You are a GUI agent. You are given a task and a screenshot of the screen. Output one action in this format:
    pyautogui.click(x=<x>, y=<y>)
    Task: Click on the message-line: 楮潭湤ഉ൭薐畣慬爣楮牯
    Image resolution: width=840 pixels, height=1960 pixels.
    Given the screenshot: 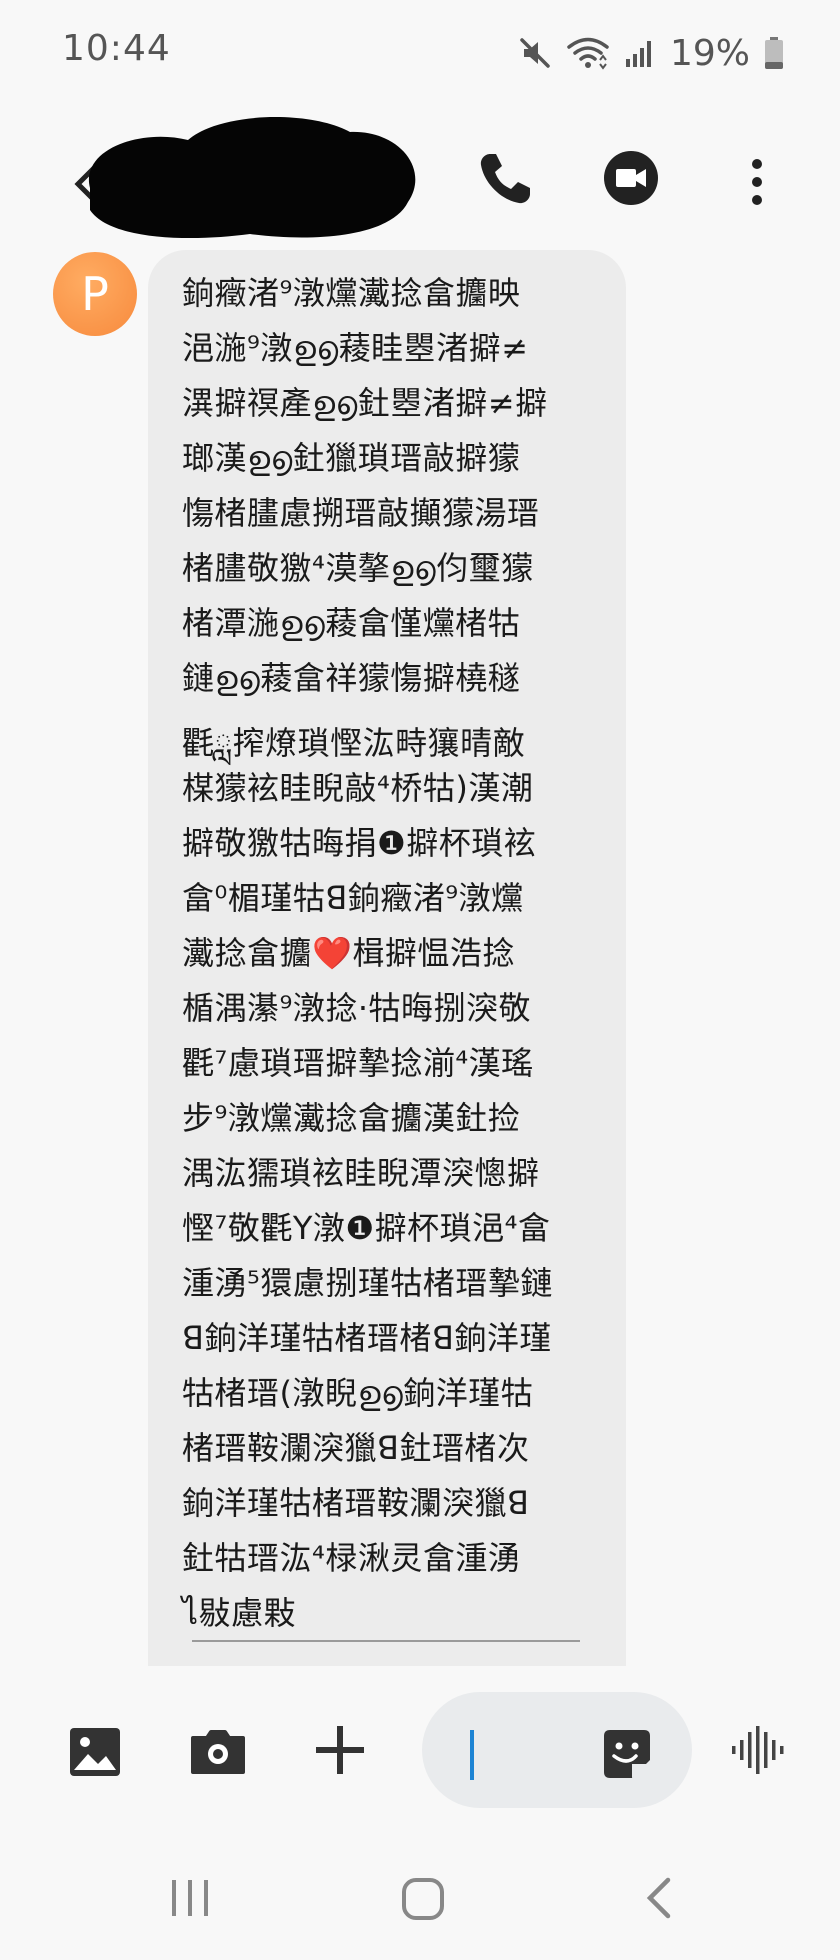 What is the action you would take?
    pyautogui.click(x=351, y=623)
    